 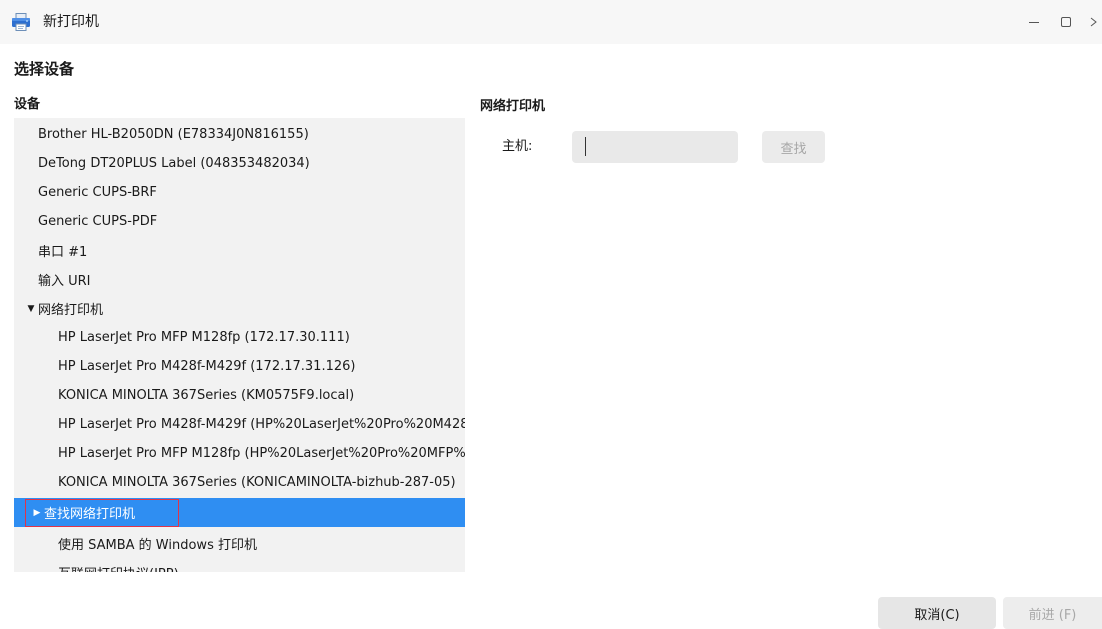 I want to click on host-input, so click(x=655, y=147).